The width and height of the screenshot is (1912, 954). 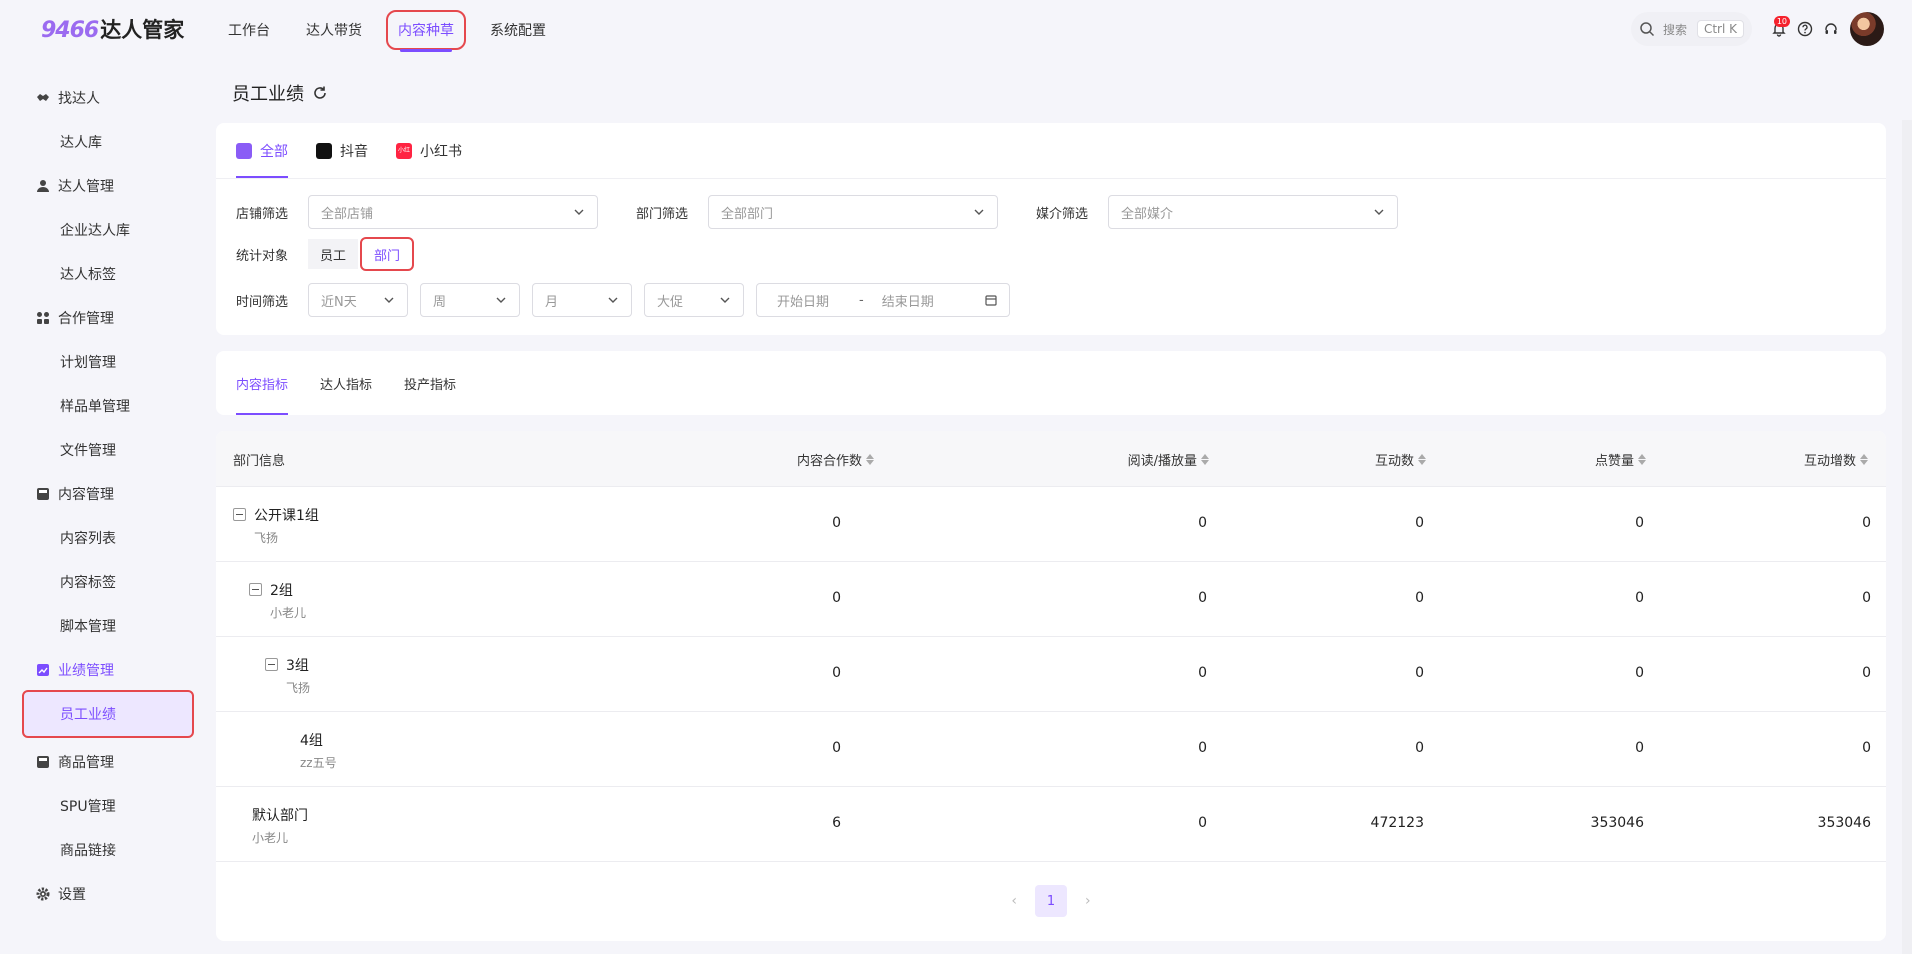 What do you see at coordinates (1831, 29) in the screenshot?
I see `support-button` at bounding box center [1831, 29].